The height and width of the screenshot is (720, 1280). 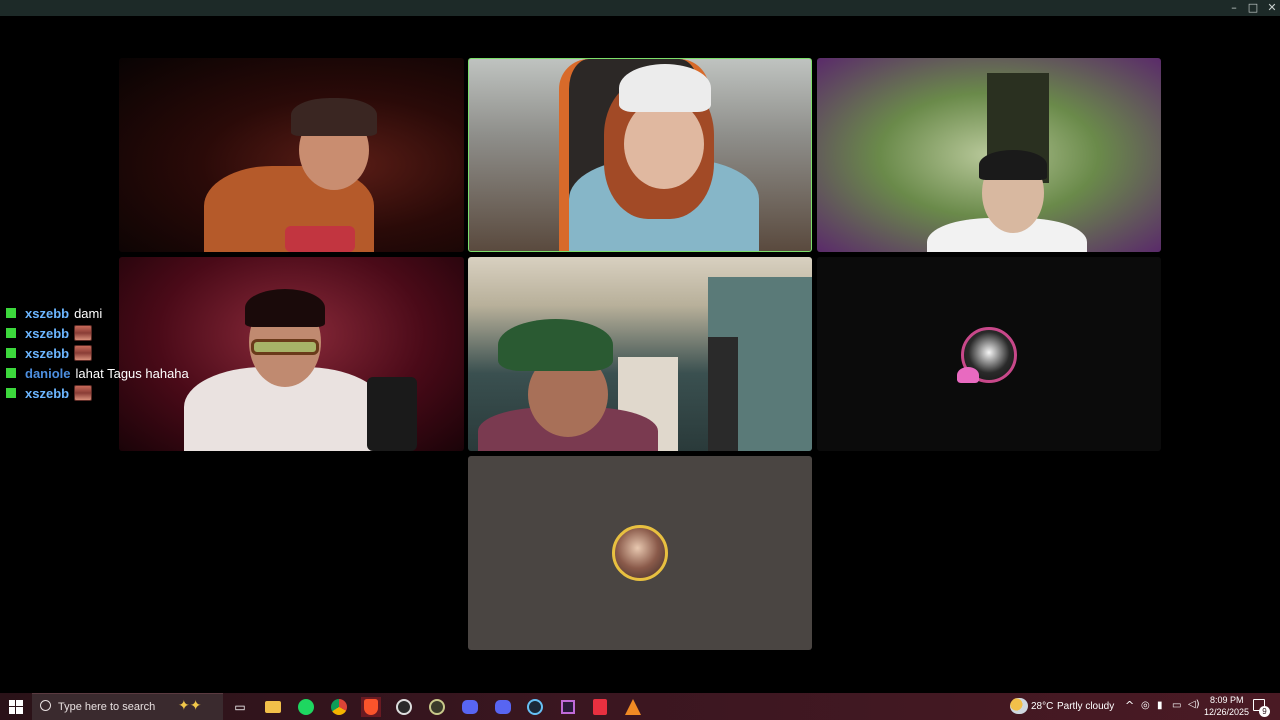 I want to click on participant-avatar, so click(x=640, y=553).